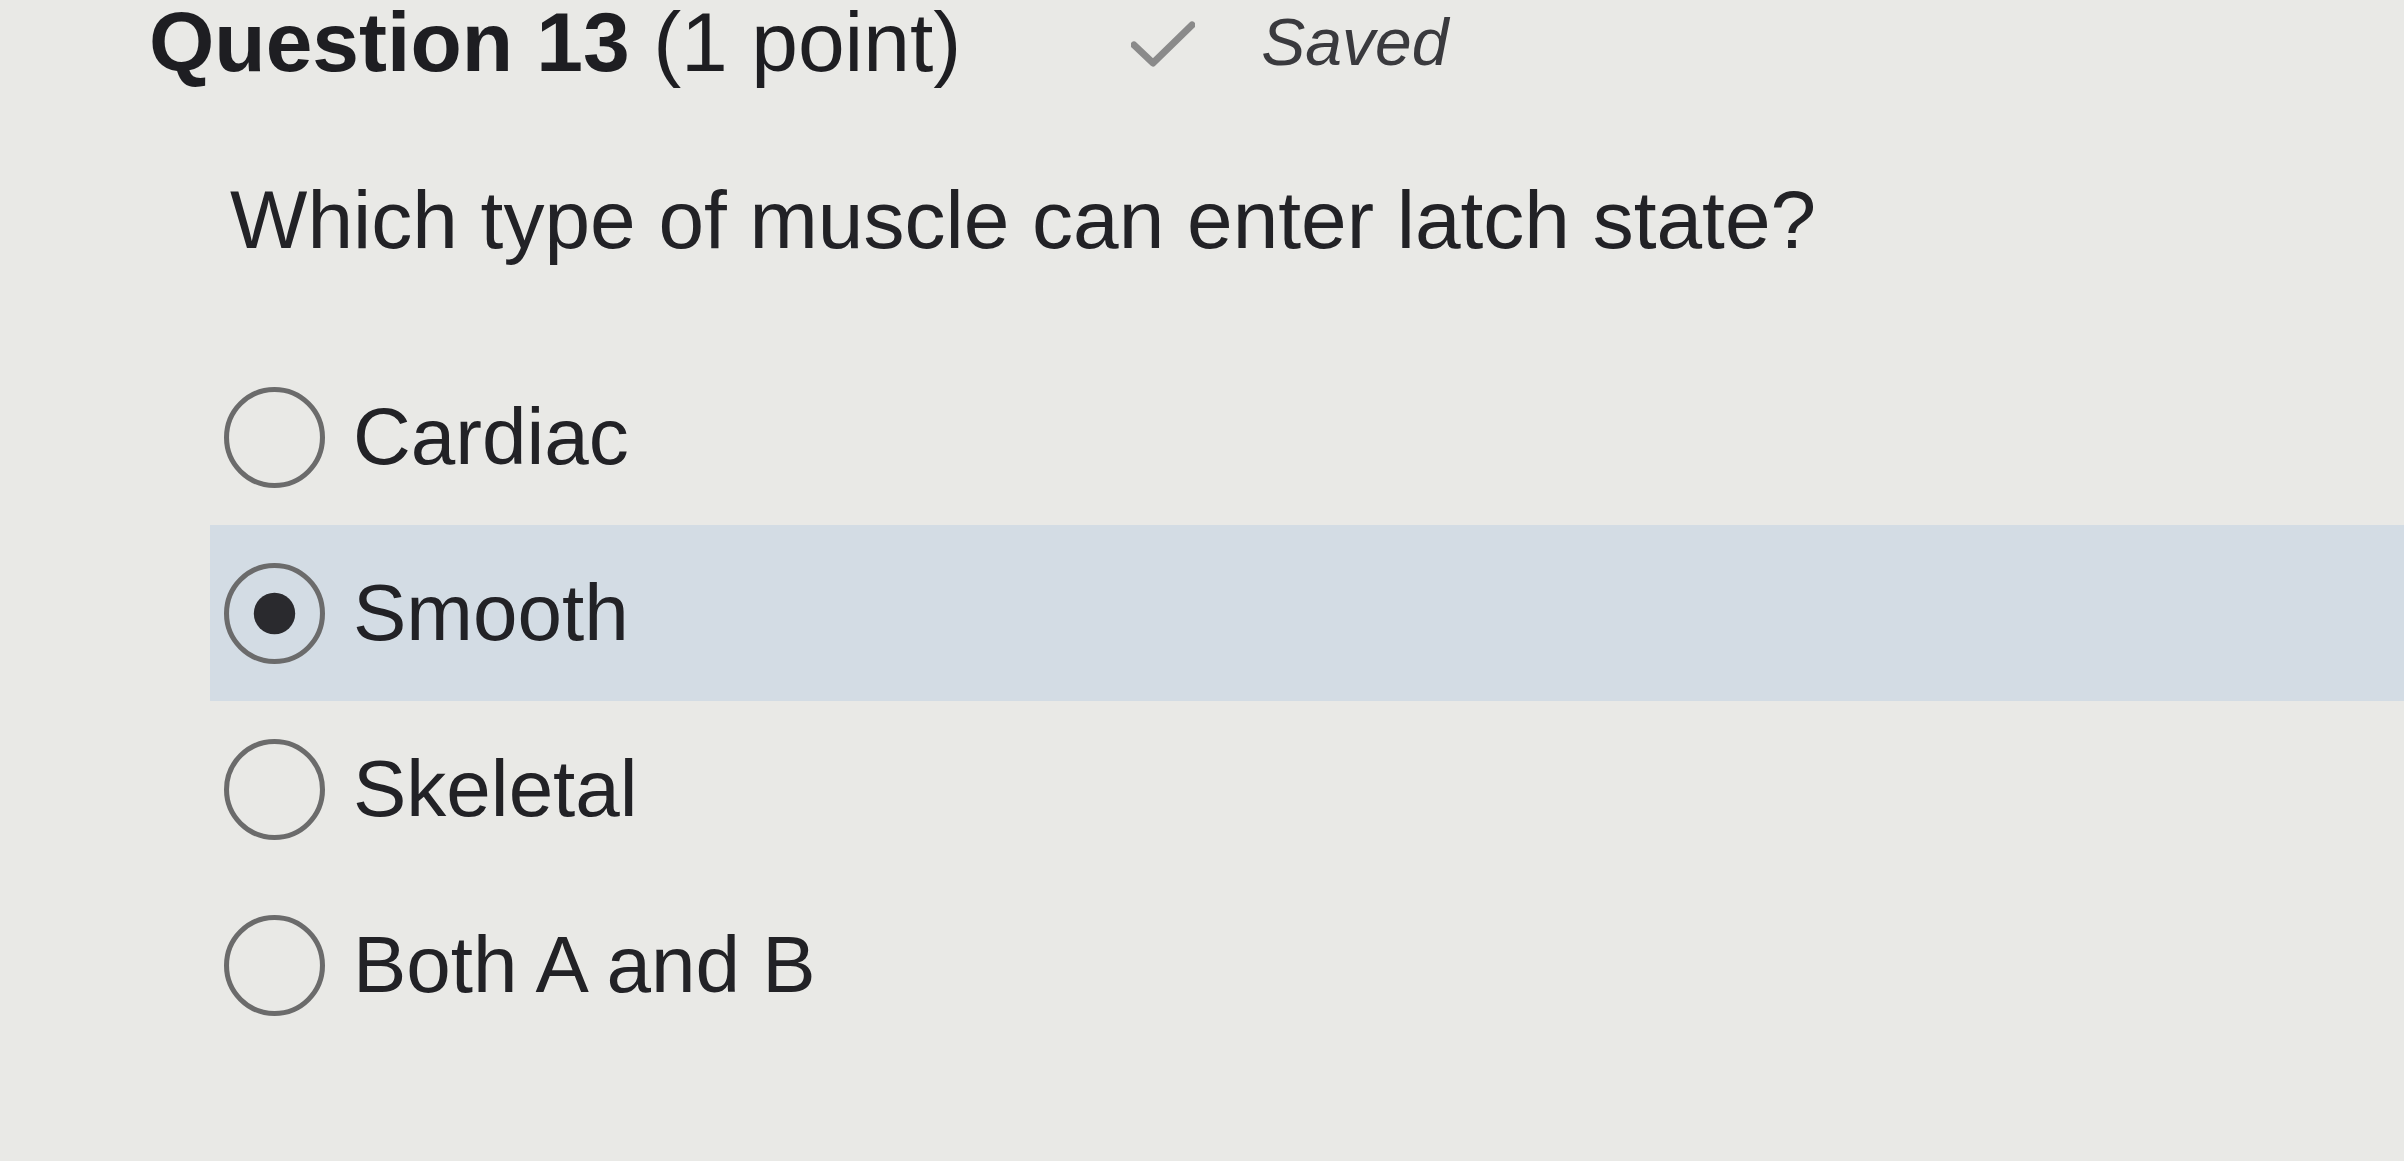 This screenshot has height=1161, width=2404. What do you see at coordinates (1355, 42) in the screenshot?
I see `saved-status: Saved` at bounding box center [1355, 42].